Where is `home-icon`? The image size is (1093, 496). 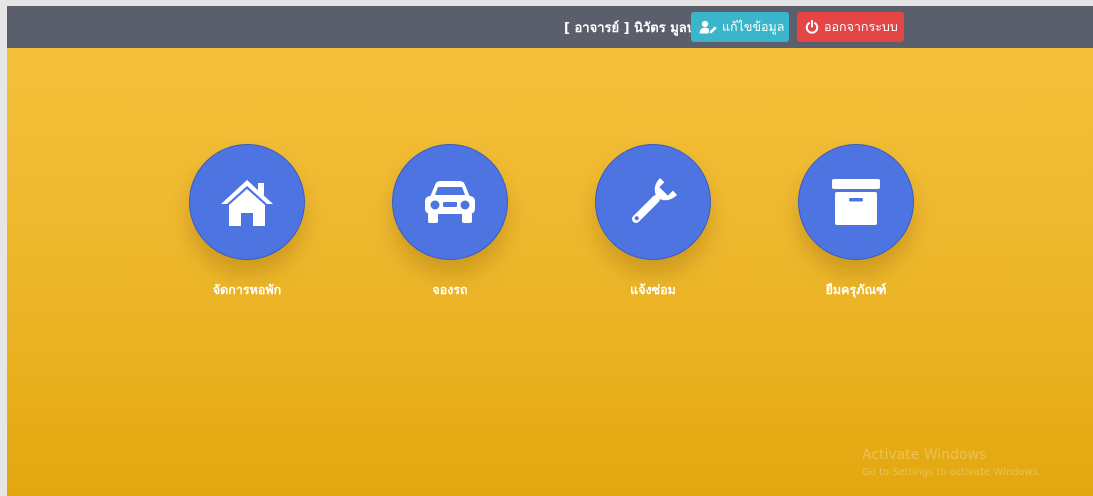
home-icon is located at coordinates (247, 203).